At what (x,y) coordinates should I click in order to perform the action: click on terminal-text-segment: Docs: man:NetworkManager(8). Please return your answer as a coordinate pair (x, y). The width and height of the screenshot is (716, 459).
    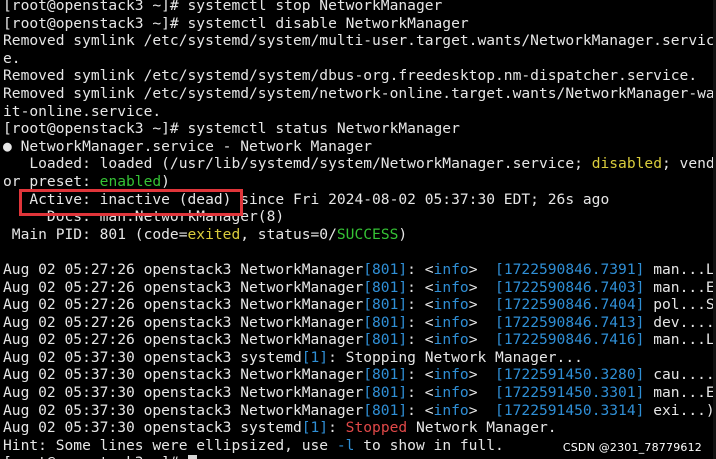
    Looking at the image, I should click on (144, 217).